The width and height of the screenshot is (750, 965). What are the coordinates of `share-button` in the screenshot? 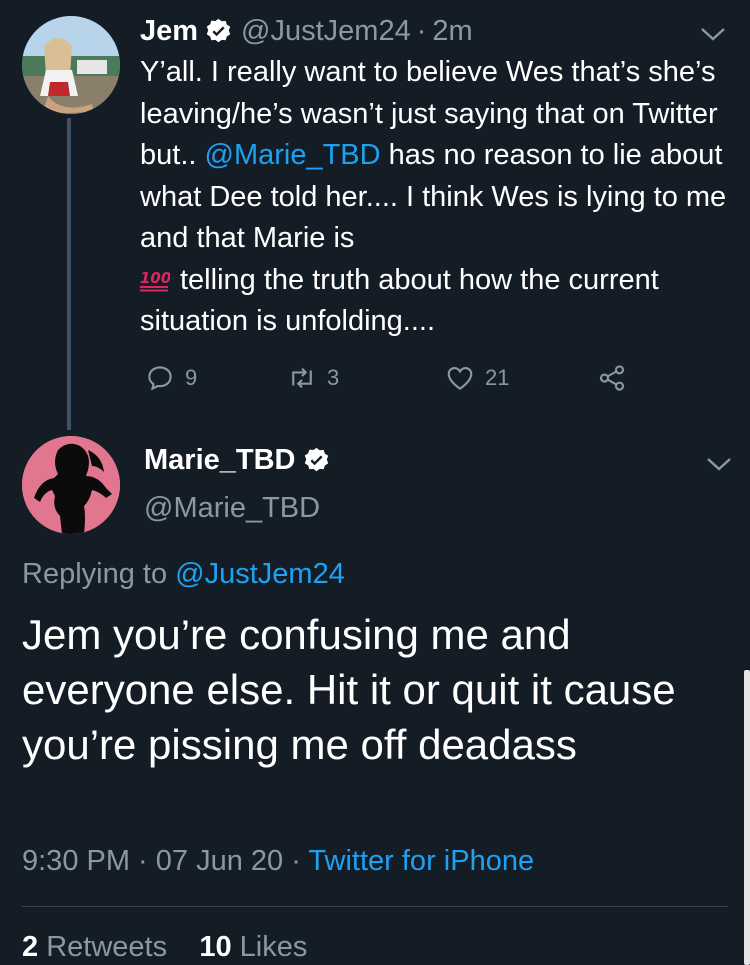 It's located at (612, 378).